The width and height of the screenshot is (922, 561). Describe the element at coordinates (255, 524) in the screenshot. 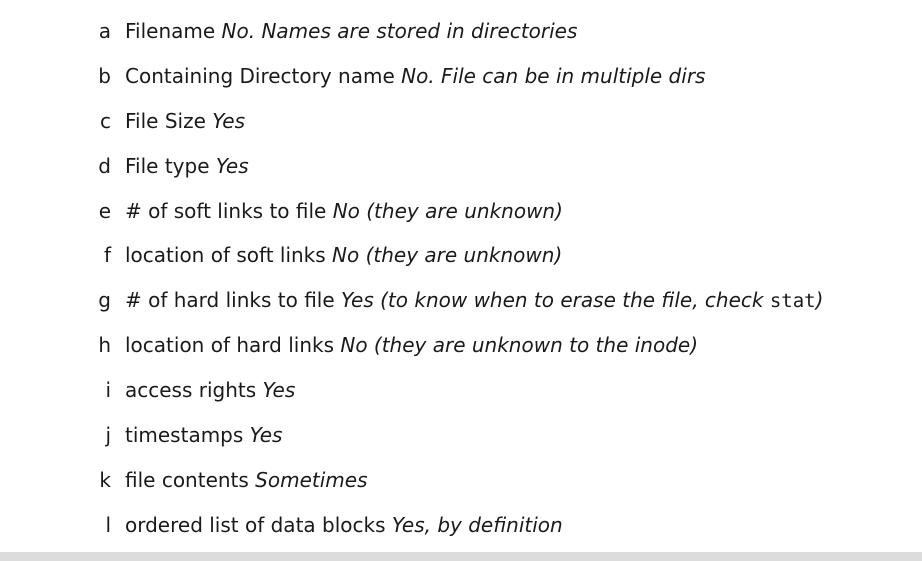

I see `item-label: ordered list of data blocks` at that location.